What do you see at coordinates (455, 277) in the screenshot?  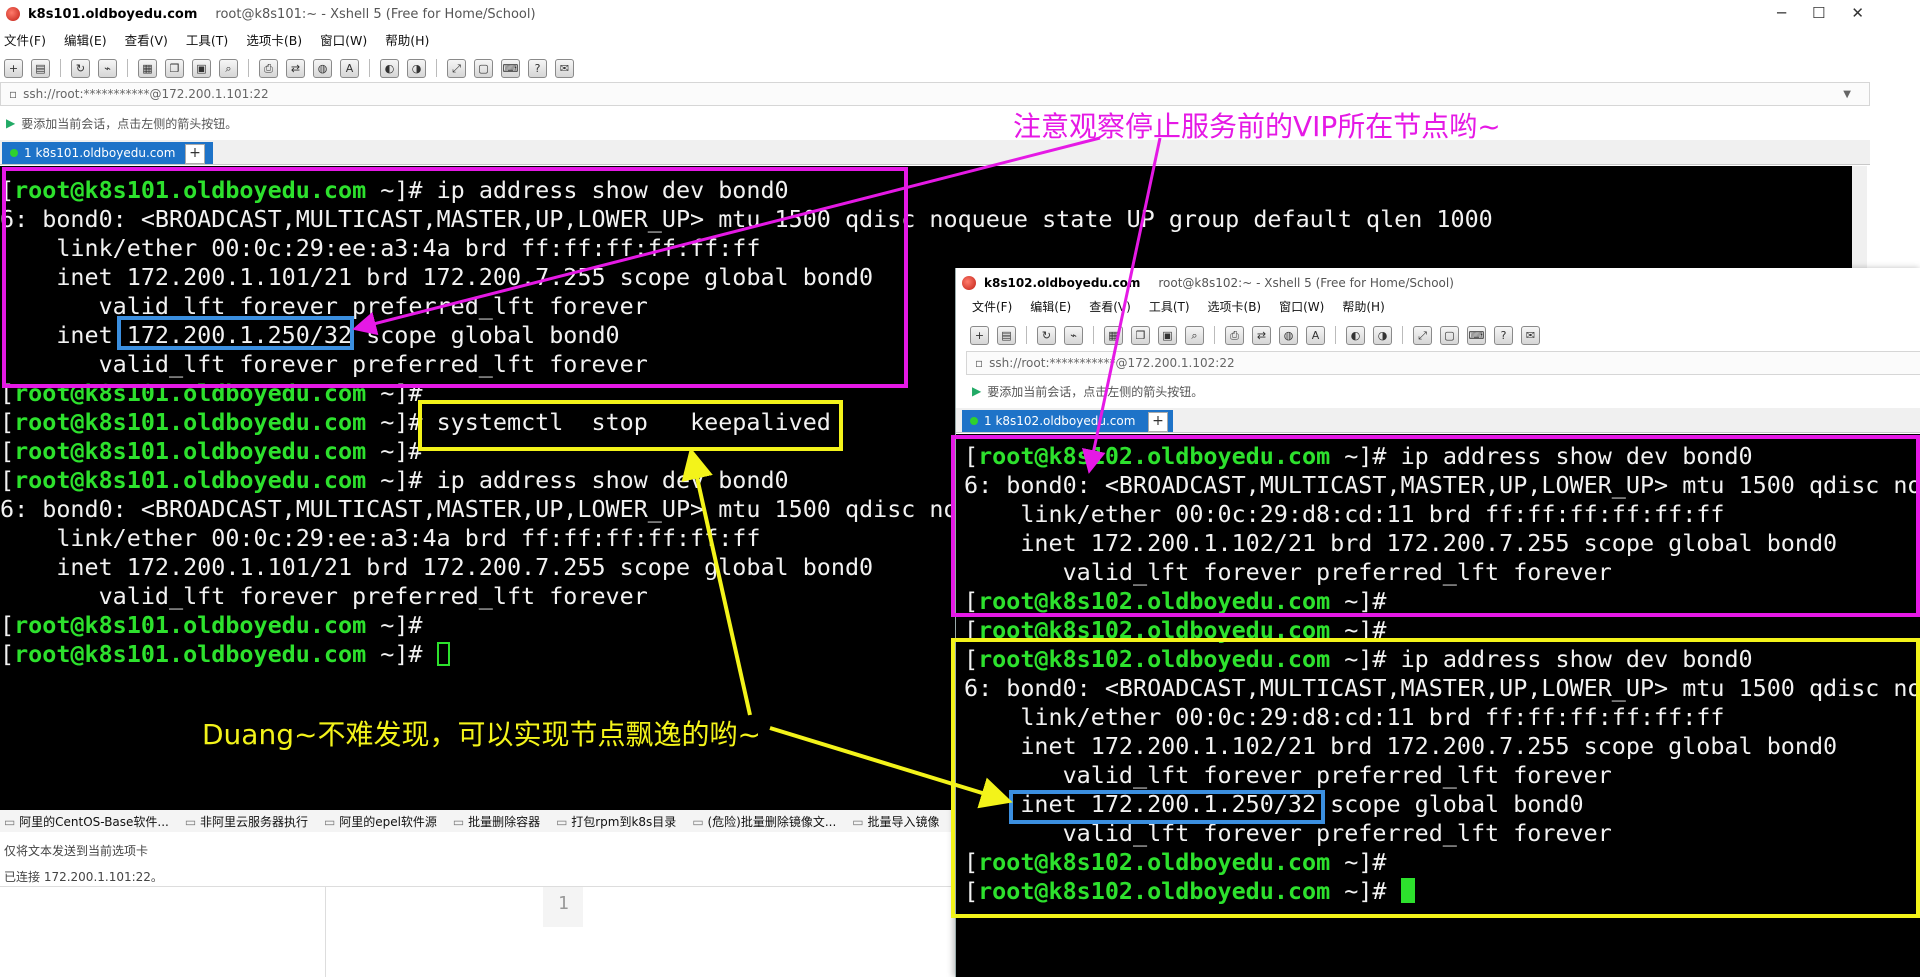 I see `highlight-box-before` at bounding box center [455, 277].